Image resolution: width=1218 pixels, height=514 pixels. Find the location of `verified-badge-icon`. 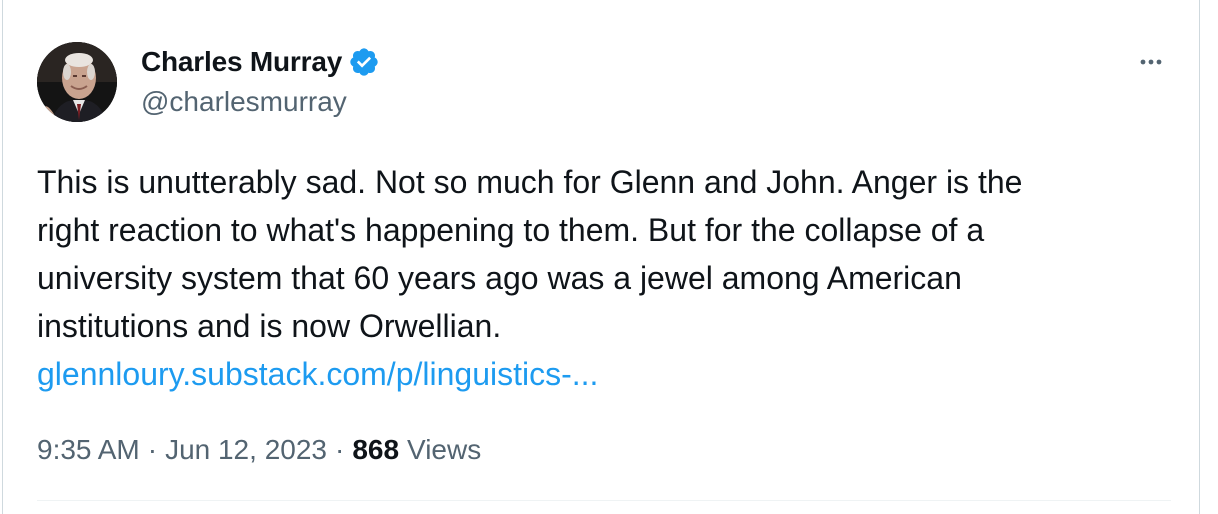

verified-badge-icon is located at coordinates (364, 62).